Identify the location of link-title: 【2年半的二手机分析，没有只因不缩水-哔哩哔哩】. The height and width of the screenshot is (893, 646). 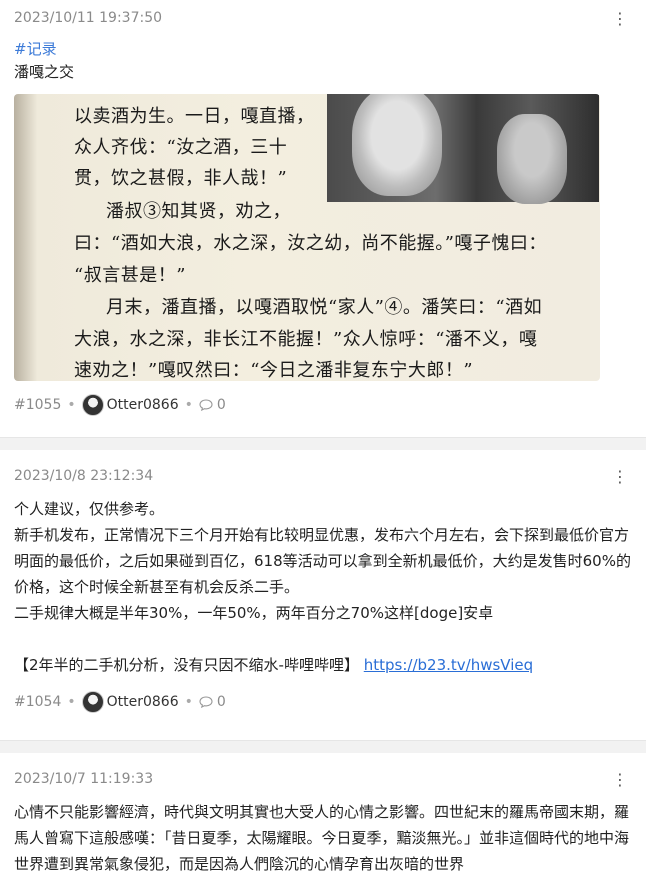
(186, 665).